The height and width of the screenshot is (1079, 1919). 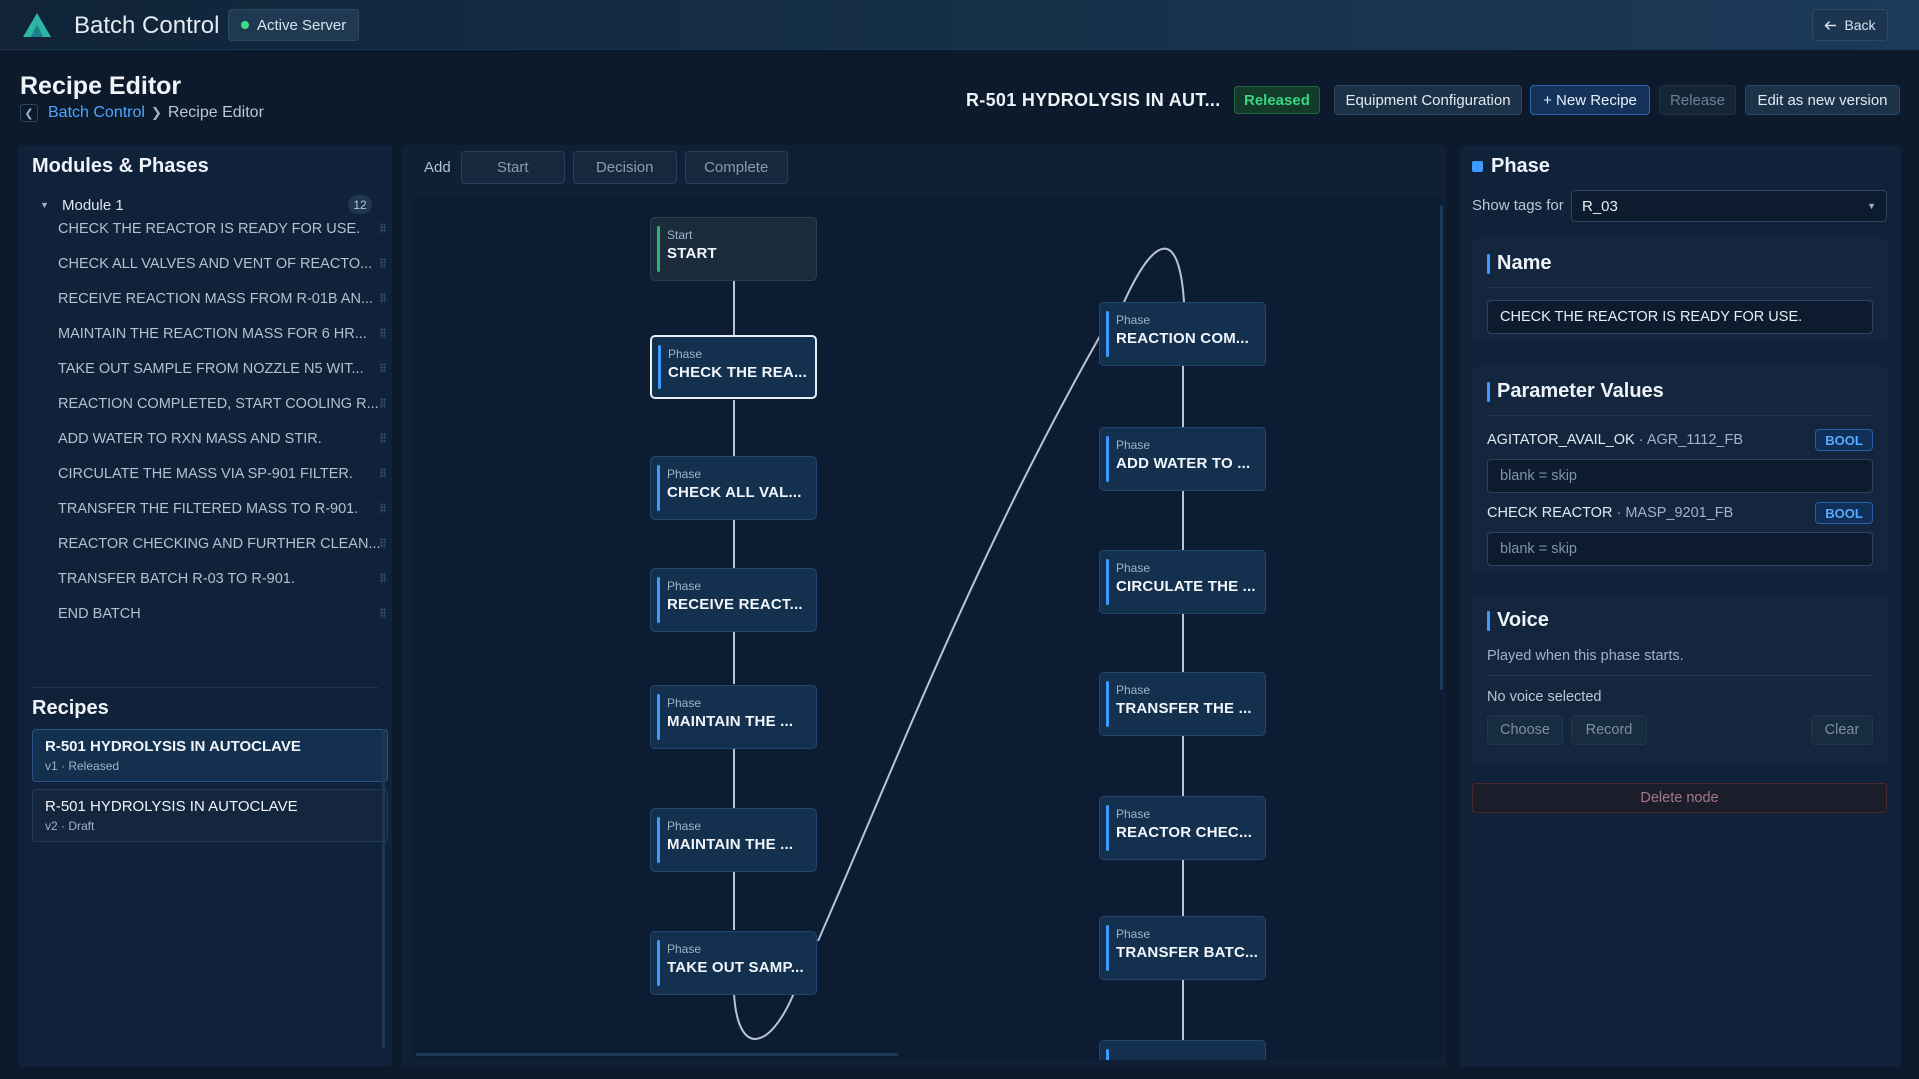 I want to click on canvas-horizontal-scrollbar, so click(x=657, y=1054).